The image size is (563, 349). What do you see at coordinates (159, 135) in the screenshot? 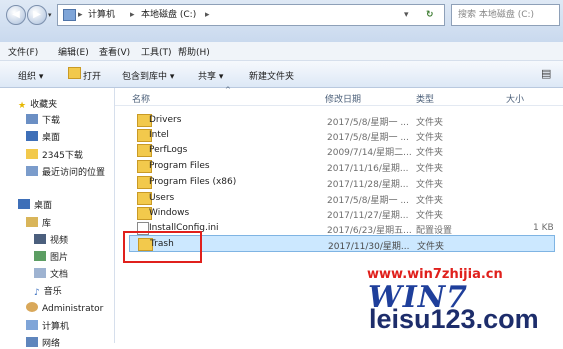
I see `file-name: Intel` at bounding box center [159, 135].